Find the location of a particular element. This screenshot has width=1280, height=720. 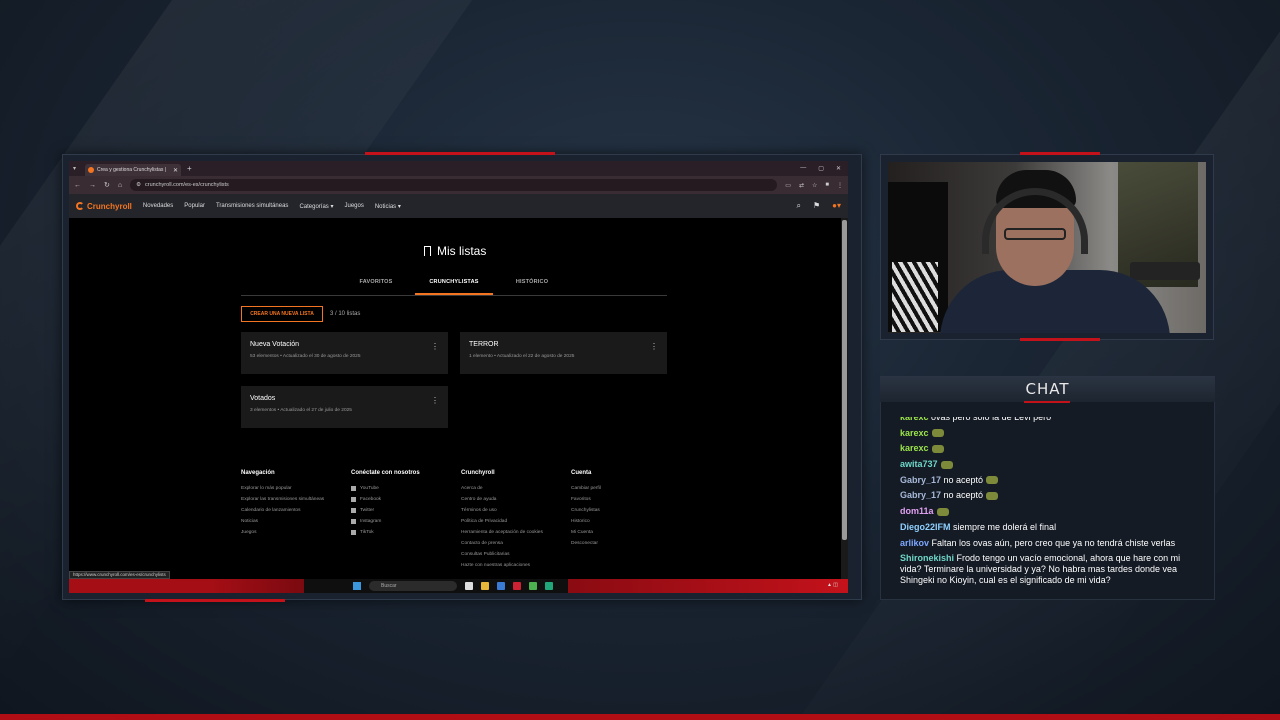

tab-historico: HISTÓRICO is located at coordinates (532, 284).